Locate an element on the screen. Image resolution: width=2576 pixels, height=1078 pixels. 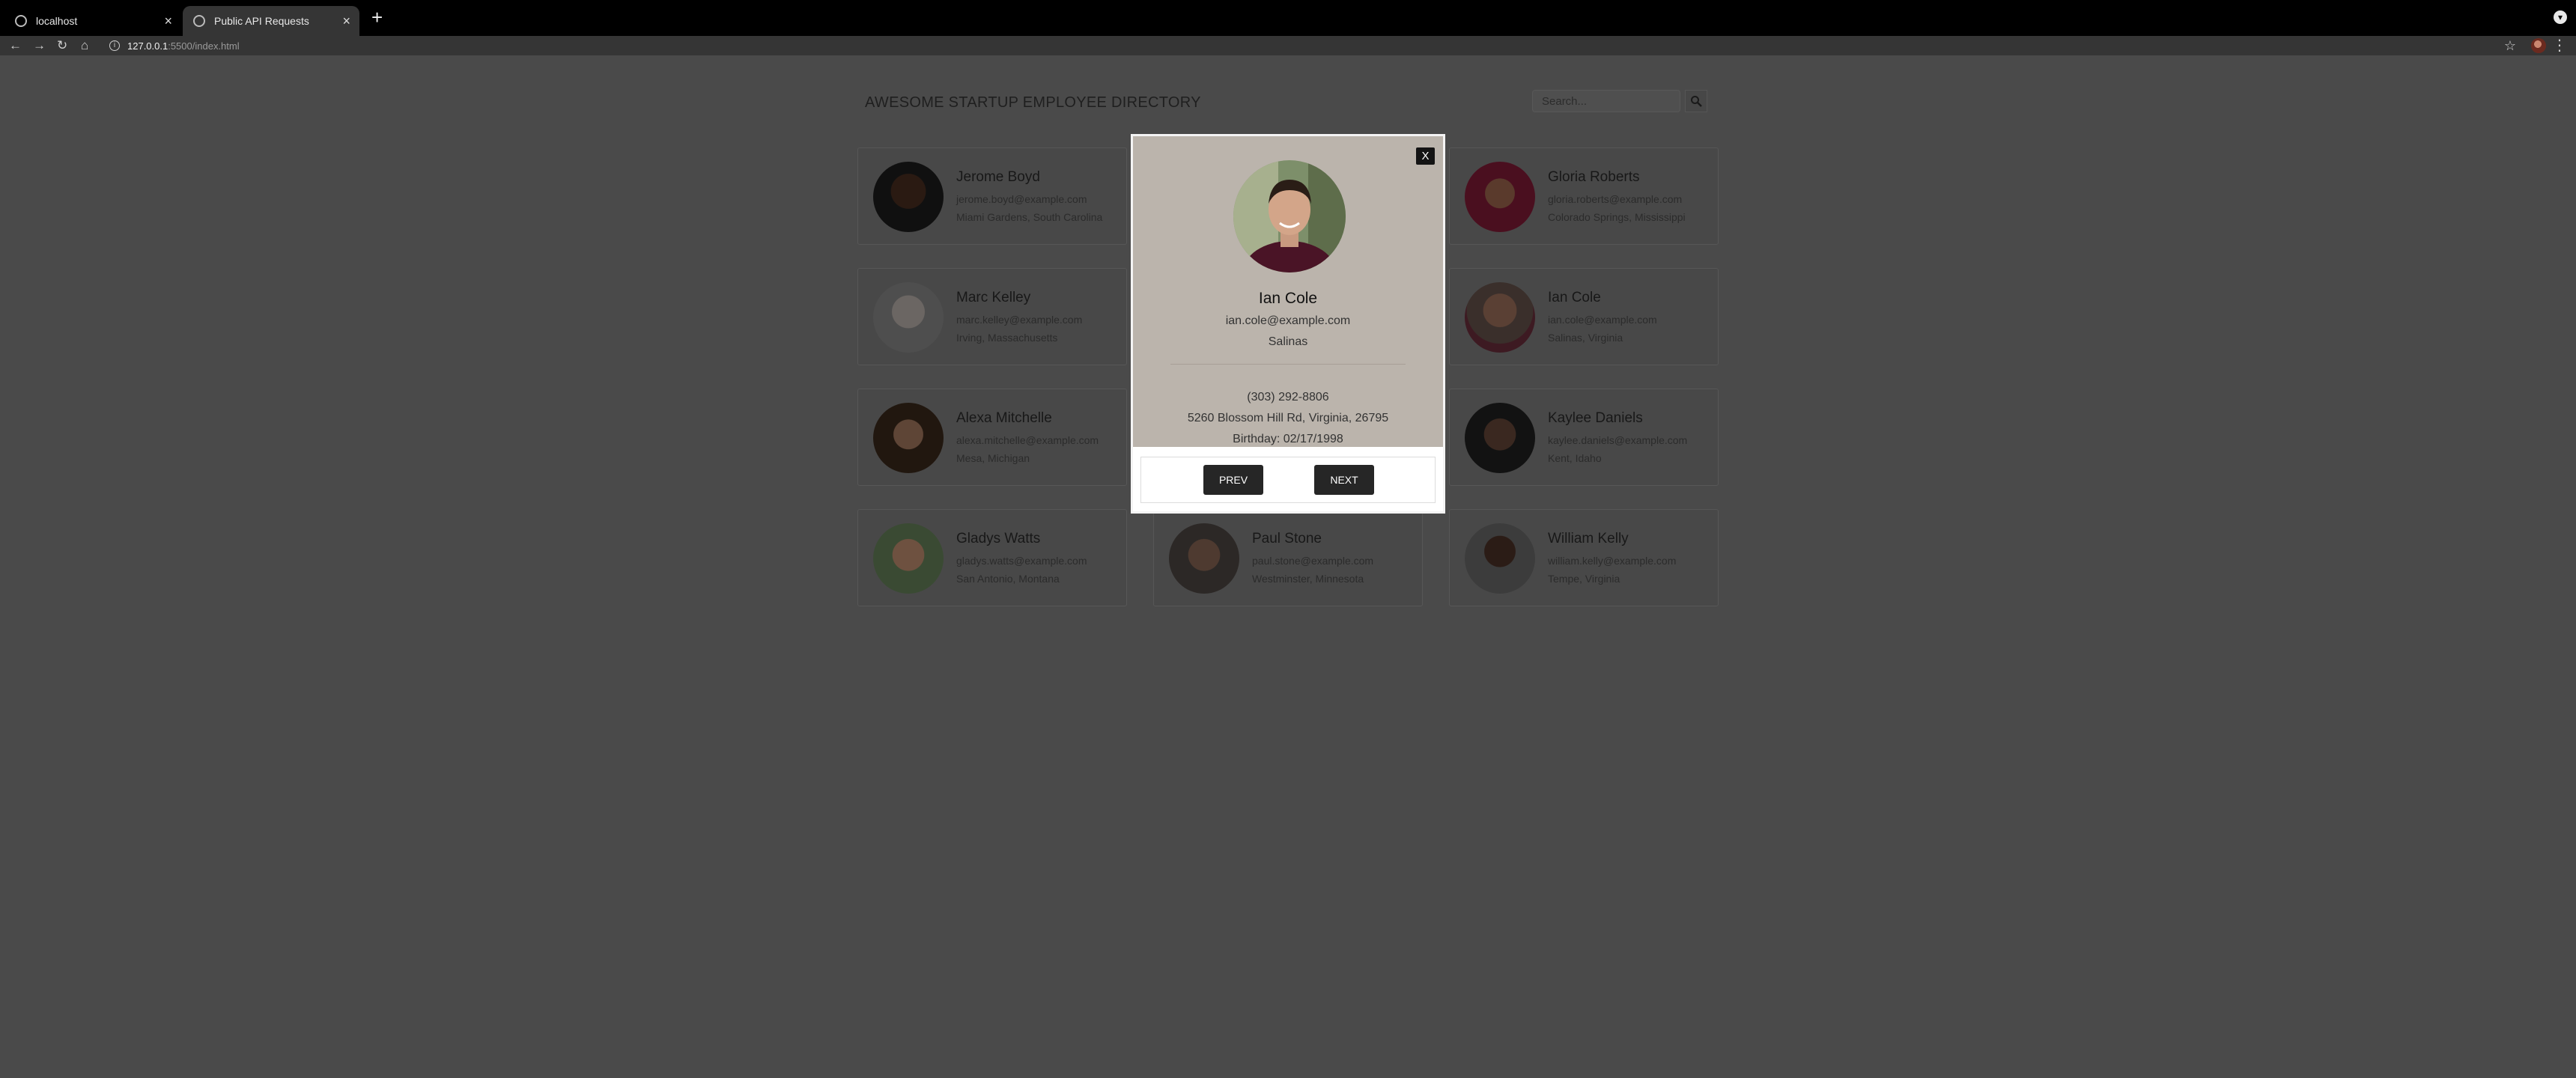
tab-title: Public API Requests is located at coordinates (261, 21).